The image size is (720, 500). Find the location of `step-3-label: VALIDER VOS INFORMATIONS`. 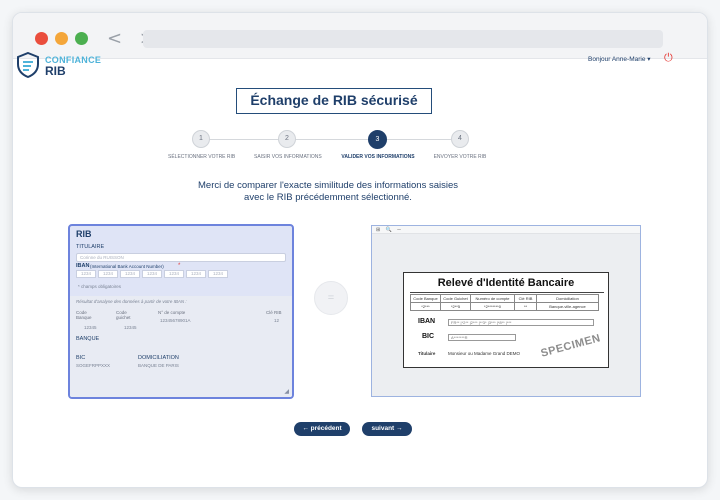

step-3-label: VALIDER VOS INFORMATIONS is located at coordinates (378, 157).